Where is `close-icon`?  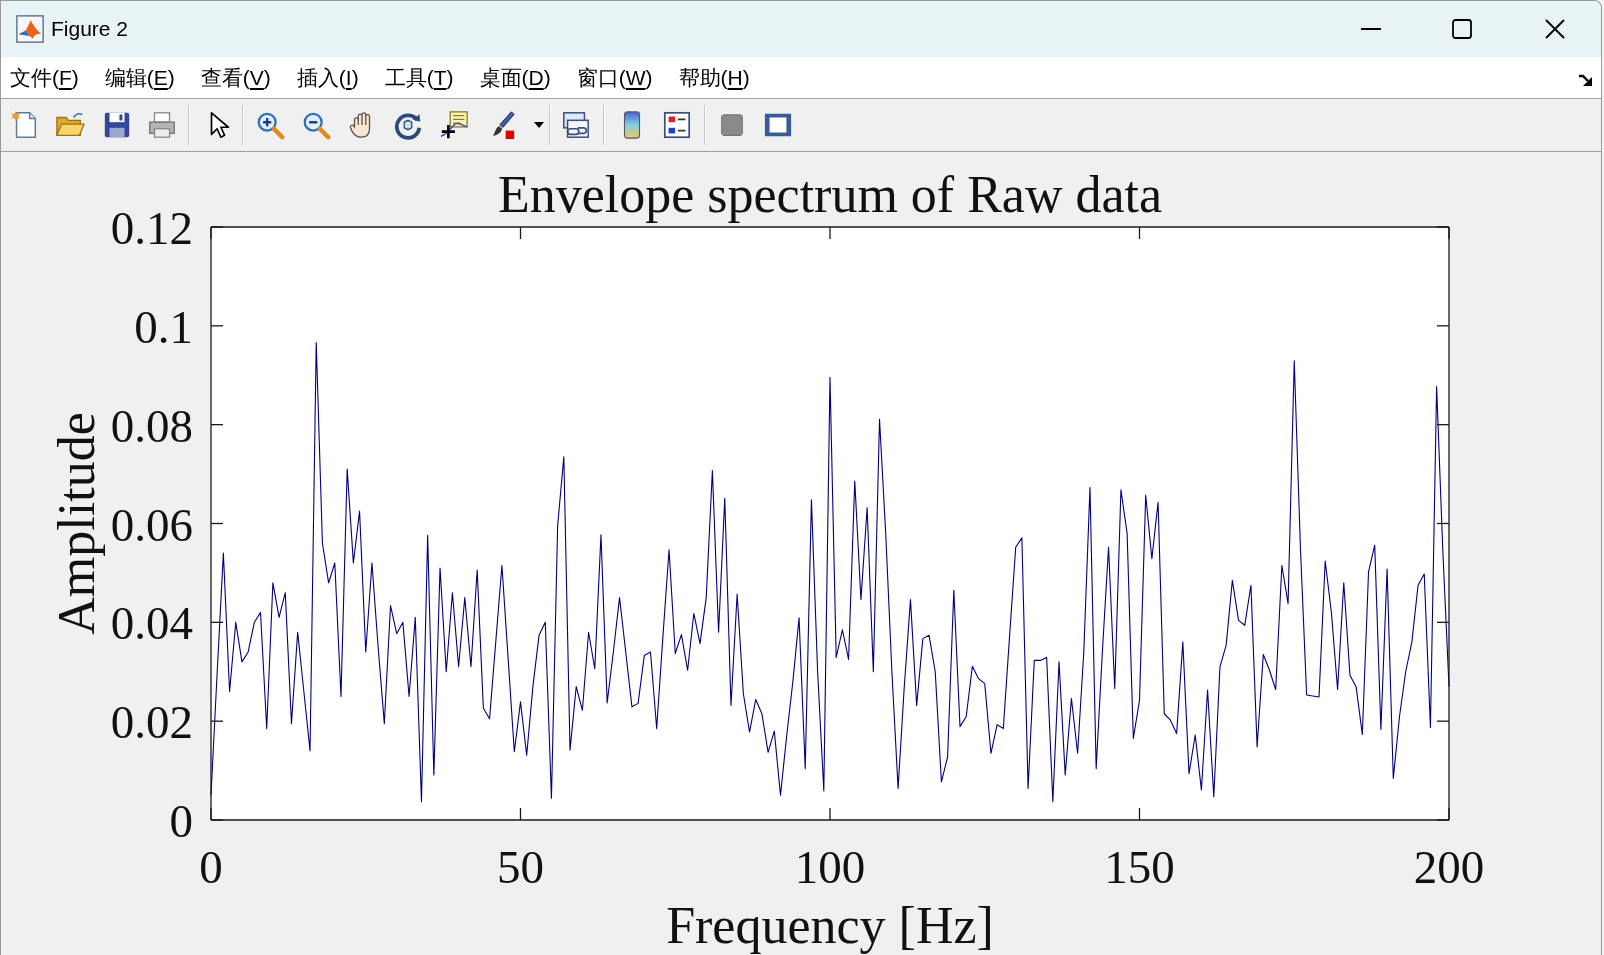 close-icon is located at coordinates (1555, 29).